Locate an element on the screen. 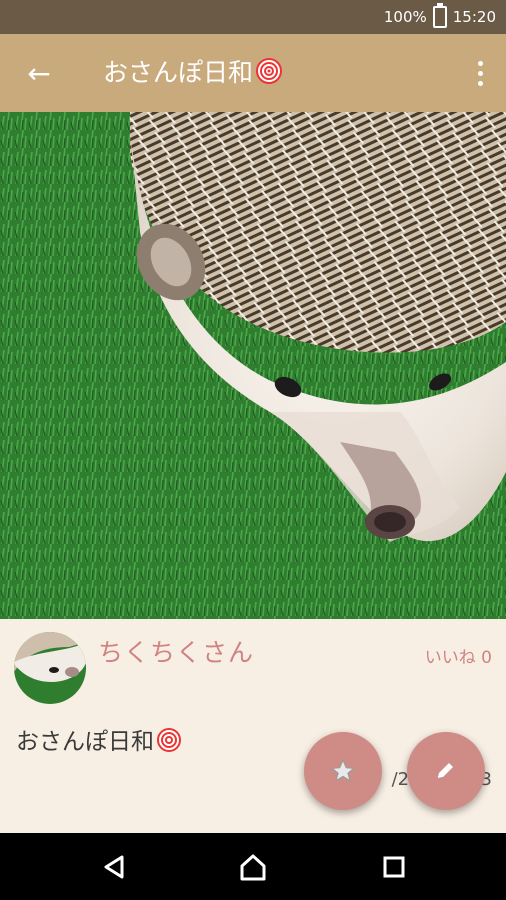 The image size is (506, 900). system-back-button is located at coordinates (114, 867).